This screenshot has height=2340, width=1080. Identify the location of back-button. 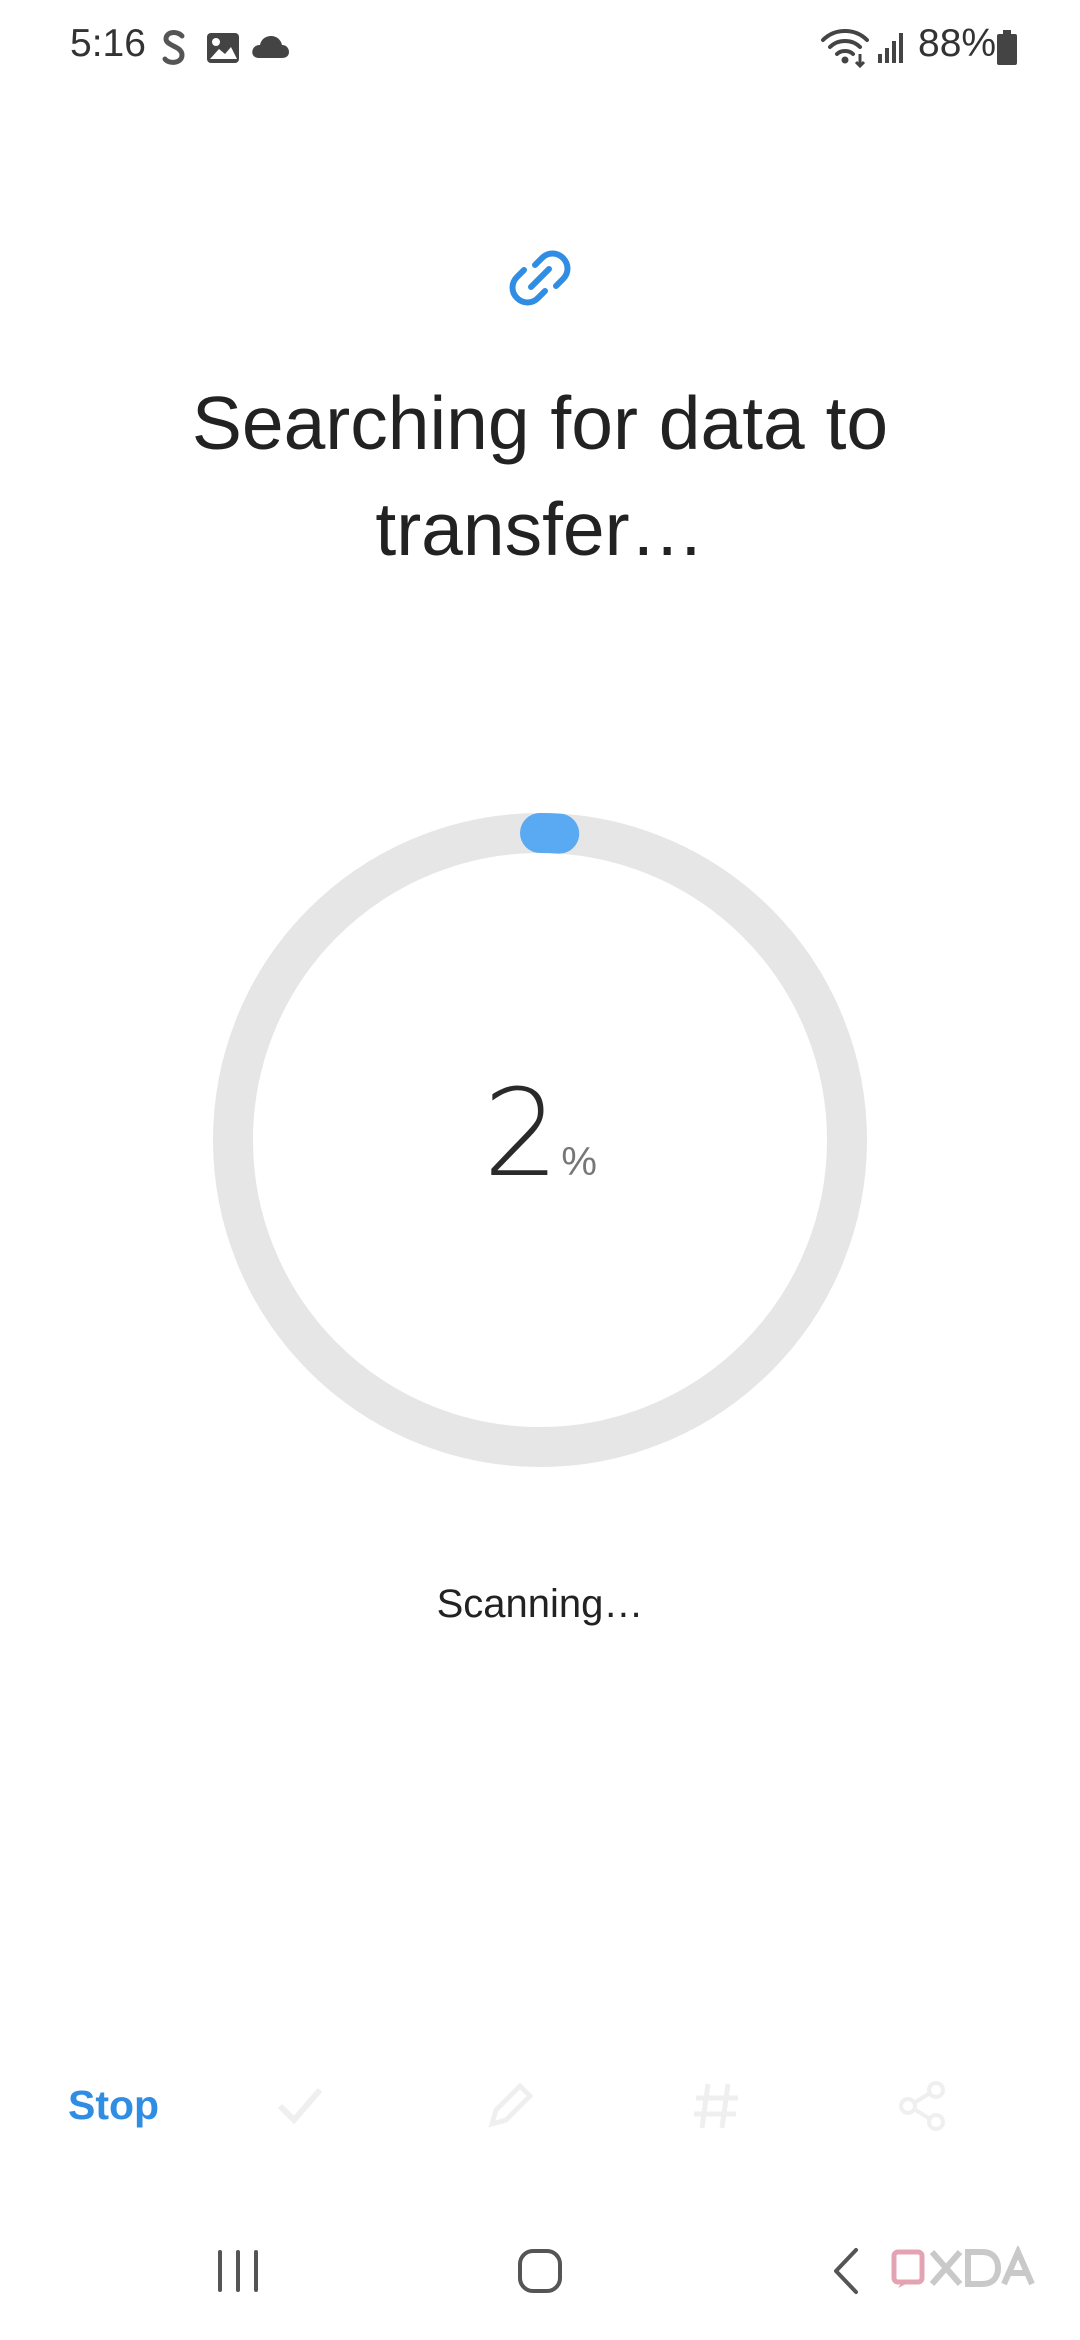
(846, 2271).